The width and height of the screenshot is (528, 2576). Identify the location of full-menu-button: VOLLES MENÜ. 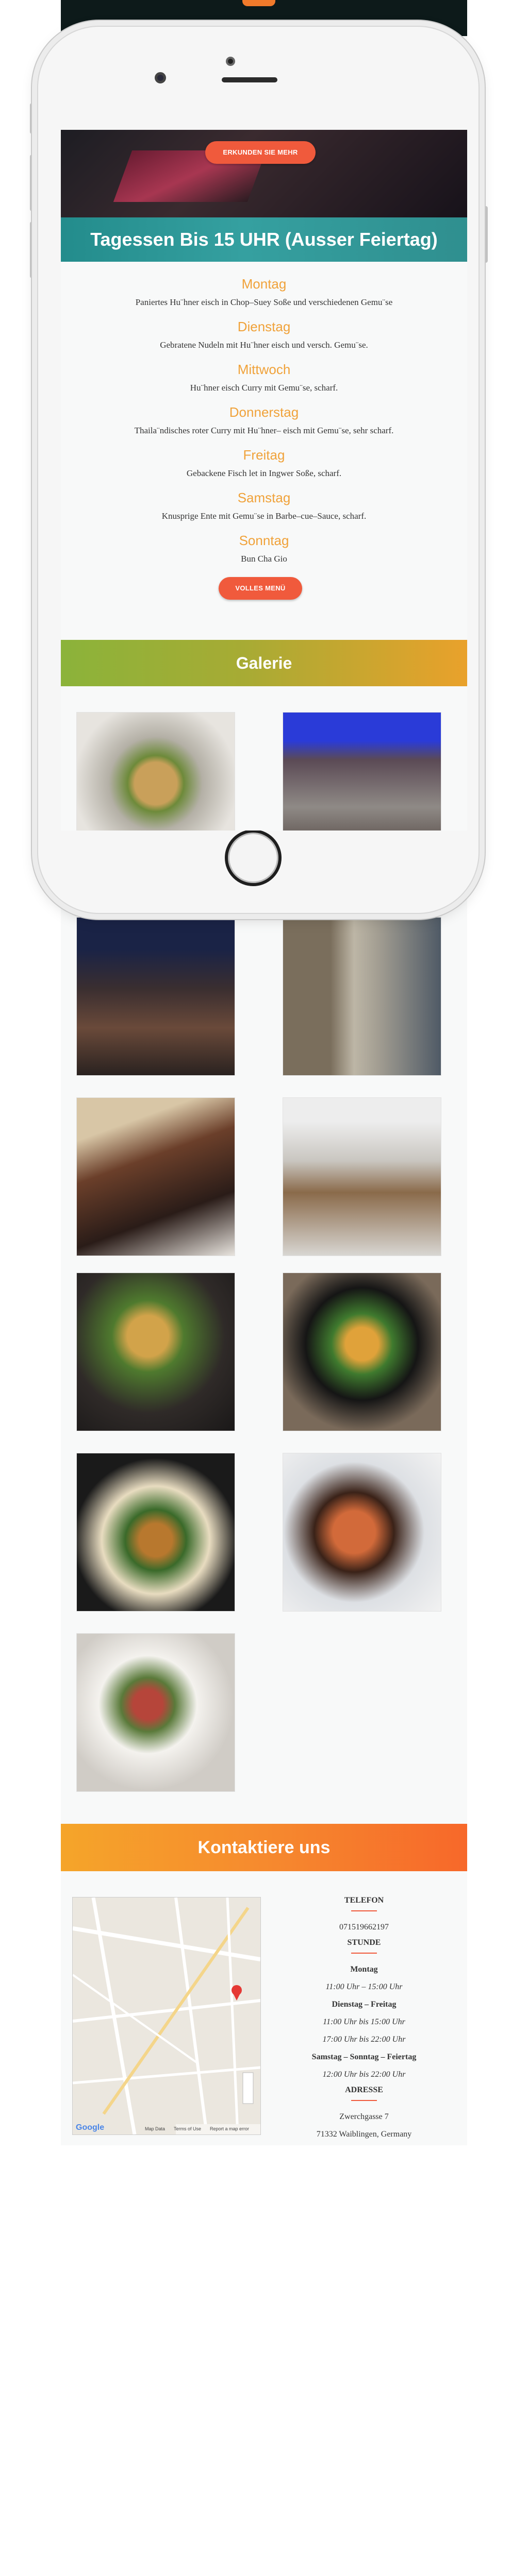
(260, 588).